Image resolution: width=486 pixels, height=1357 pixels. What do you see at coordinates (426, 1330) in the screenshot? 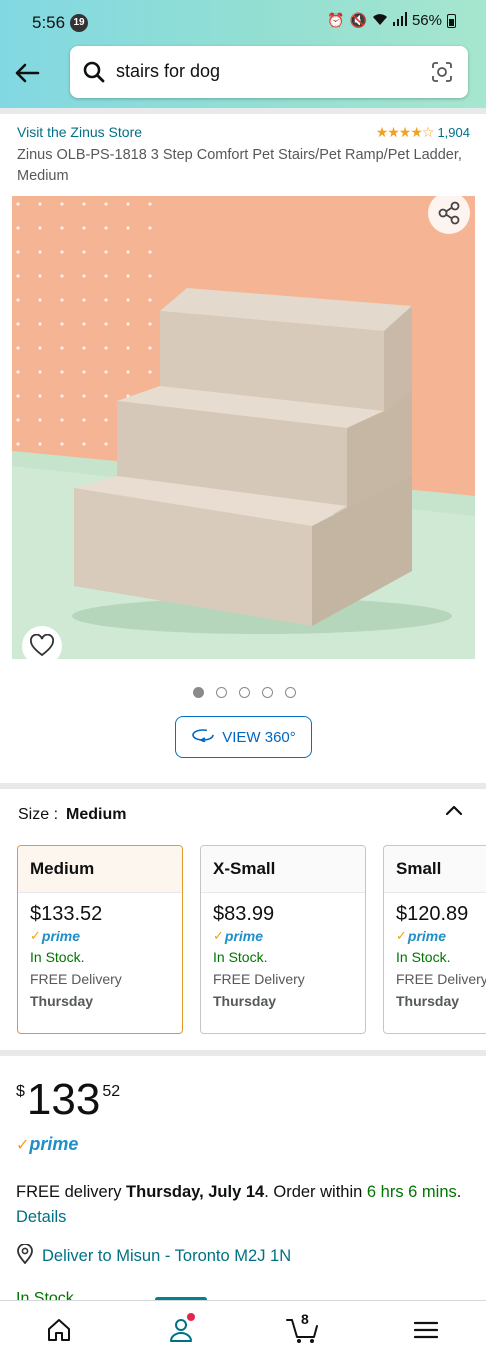
I see `menu-icon` at bounding box center [426, 1330].